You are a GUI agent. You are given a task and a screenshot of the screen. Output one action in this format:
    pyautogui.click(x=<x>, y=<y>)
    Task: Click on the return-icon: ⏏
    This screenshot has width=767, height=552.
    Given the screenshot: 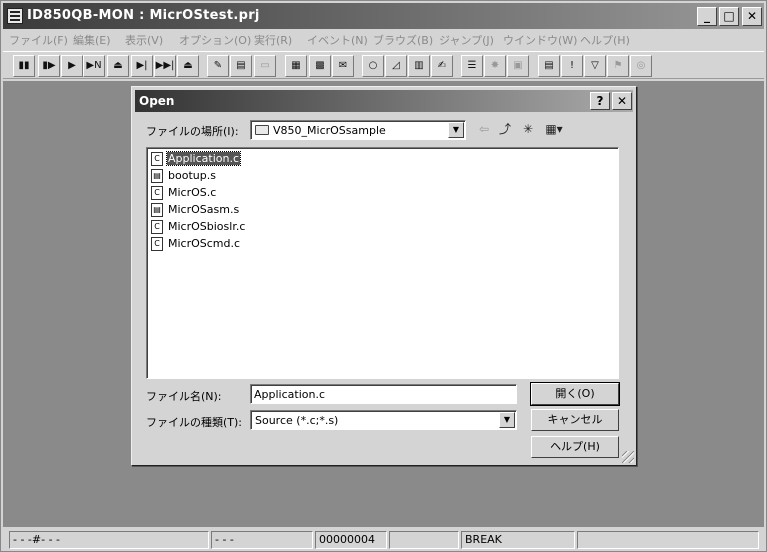 What is the action you would take?
    pyautogui.click(x=118, y=66)
    